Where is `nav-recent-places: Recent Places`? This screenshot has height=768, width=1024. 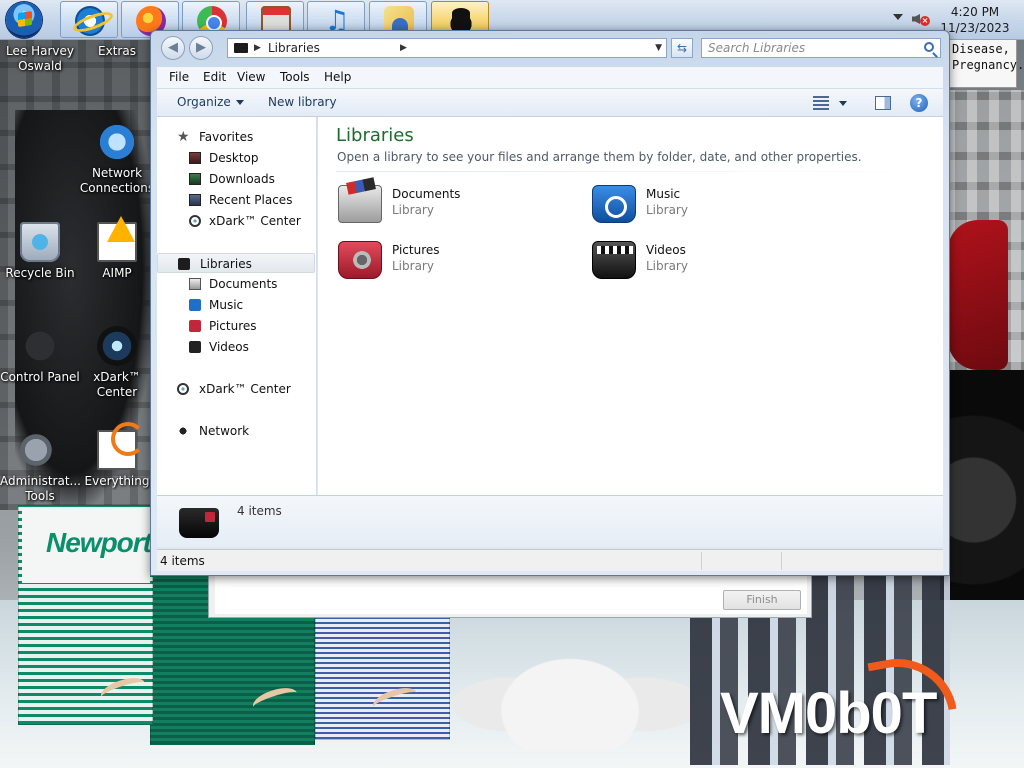
nav-recent-places: Recent Places is located at coordinates (236, 200).